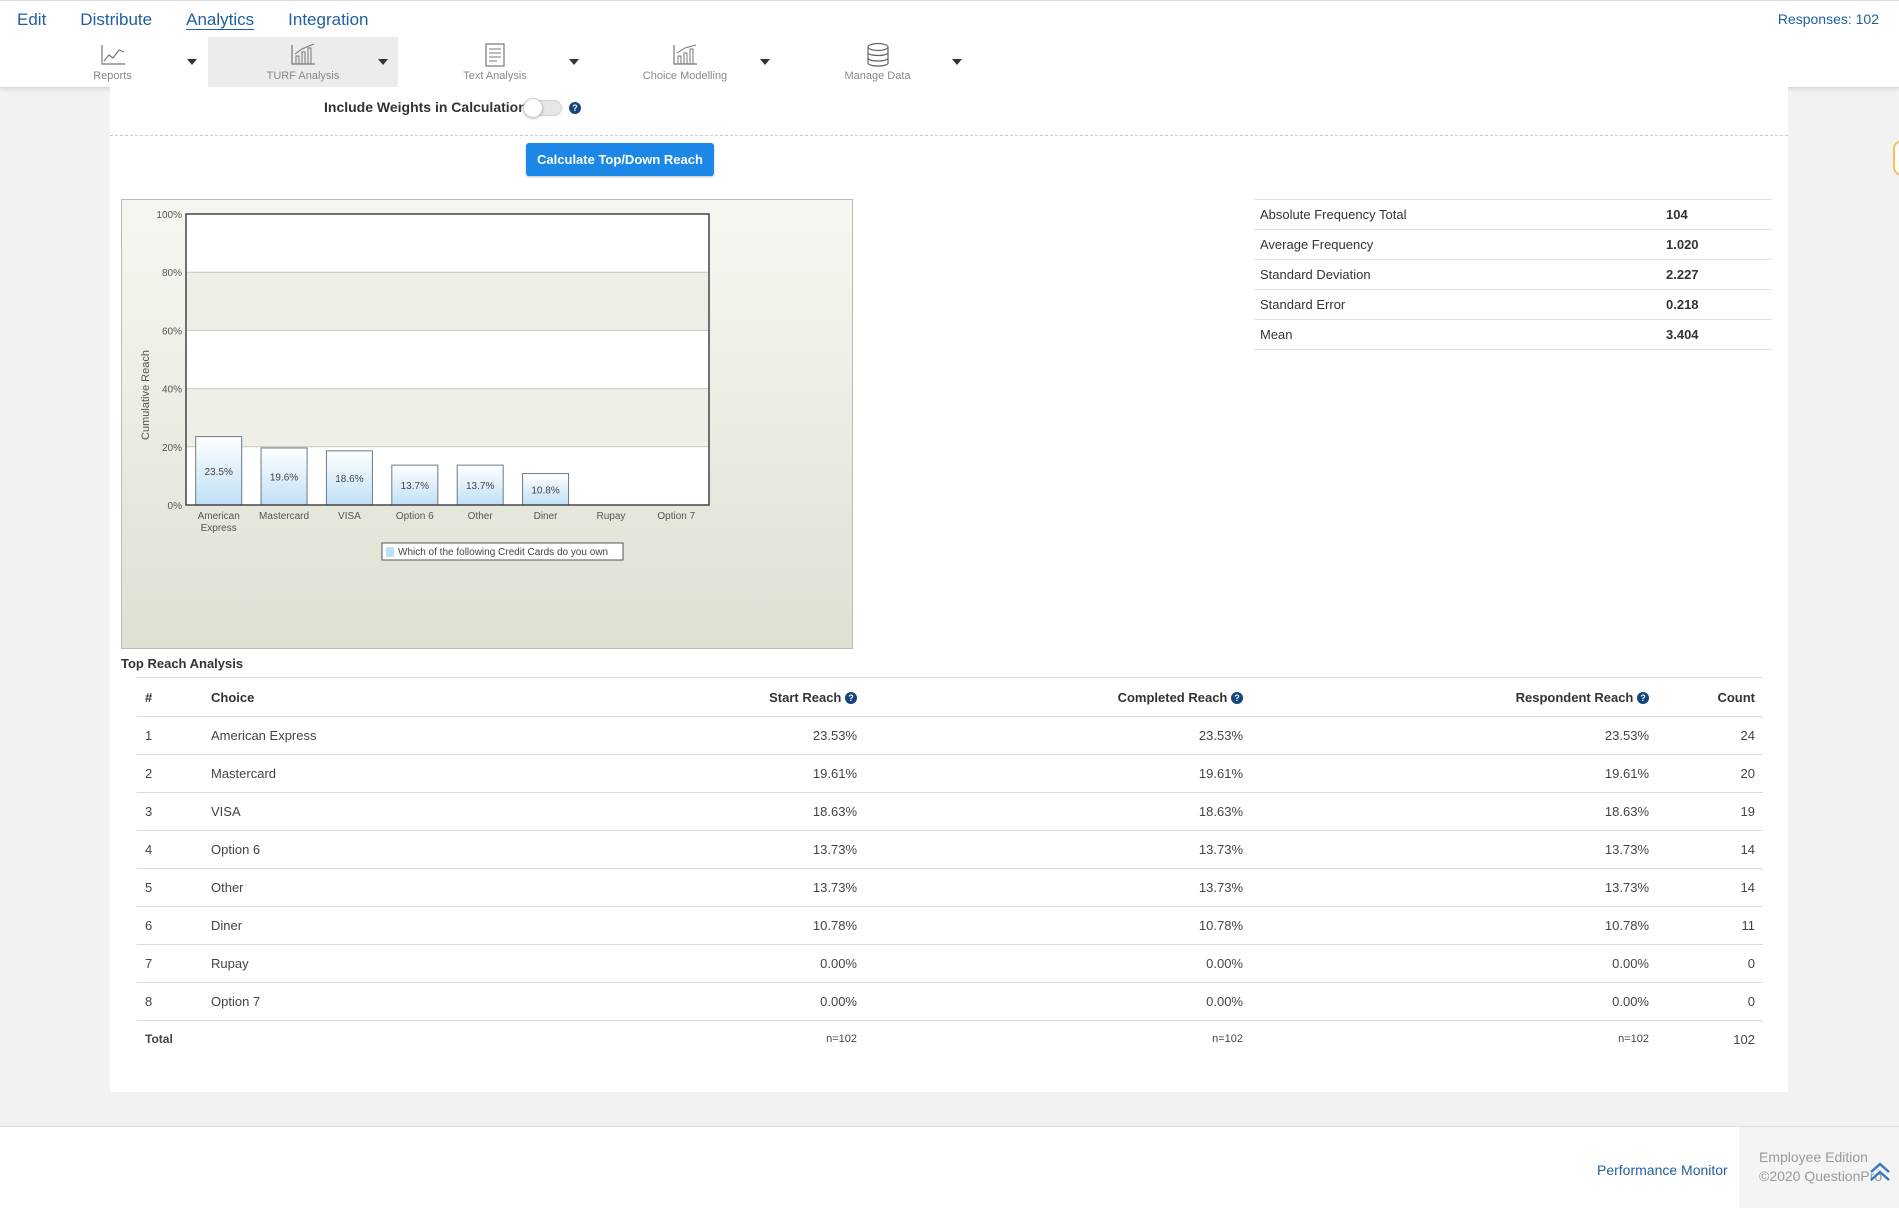 This screenshot has width=1899, height=1208. I want to click on col-respondent-reach: Respondent Reach ?, so click(1454, 697).